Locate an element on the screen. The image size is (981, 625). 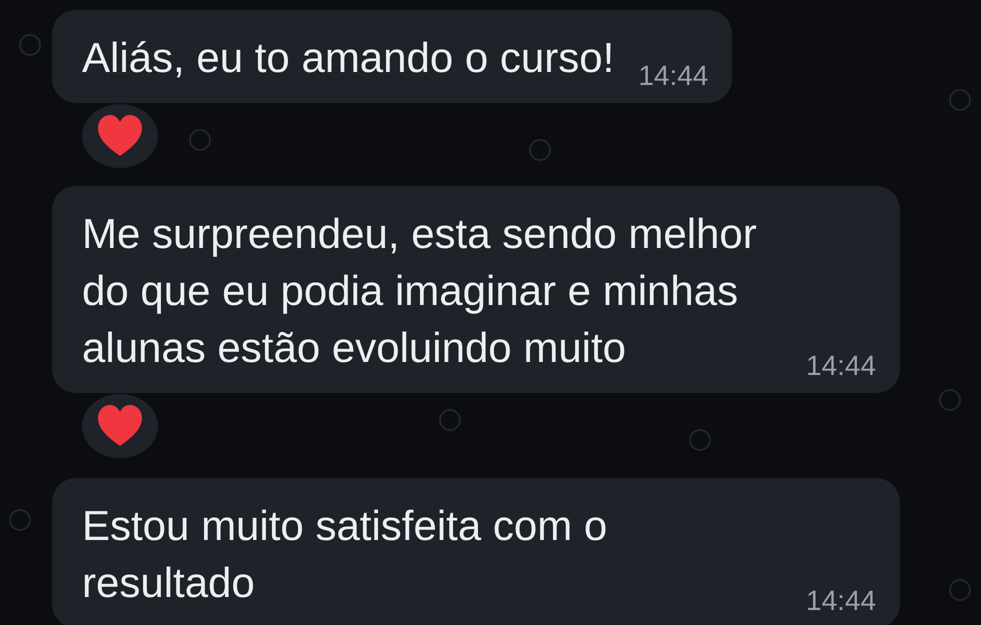
message-text: Aliás, eu to amando o curso! is located at coordinates (348, 58).